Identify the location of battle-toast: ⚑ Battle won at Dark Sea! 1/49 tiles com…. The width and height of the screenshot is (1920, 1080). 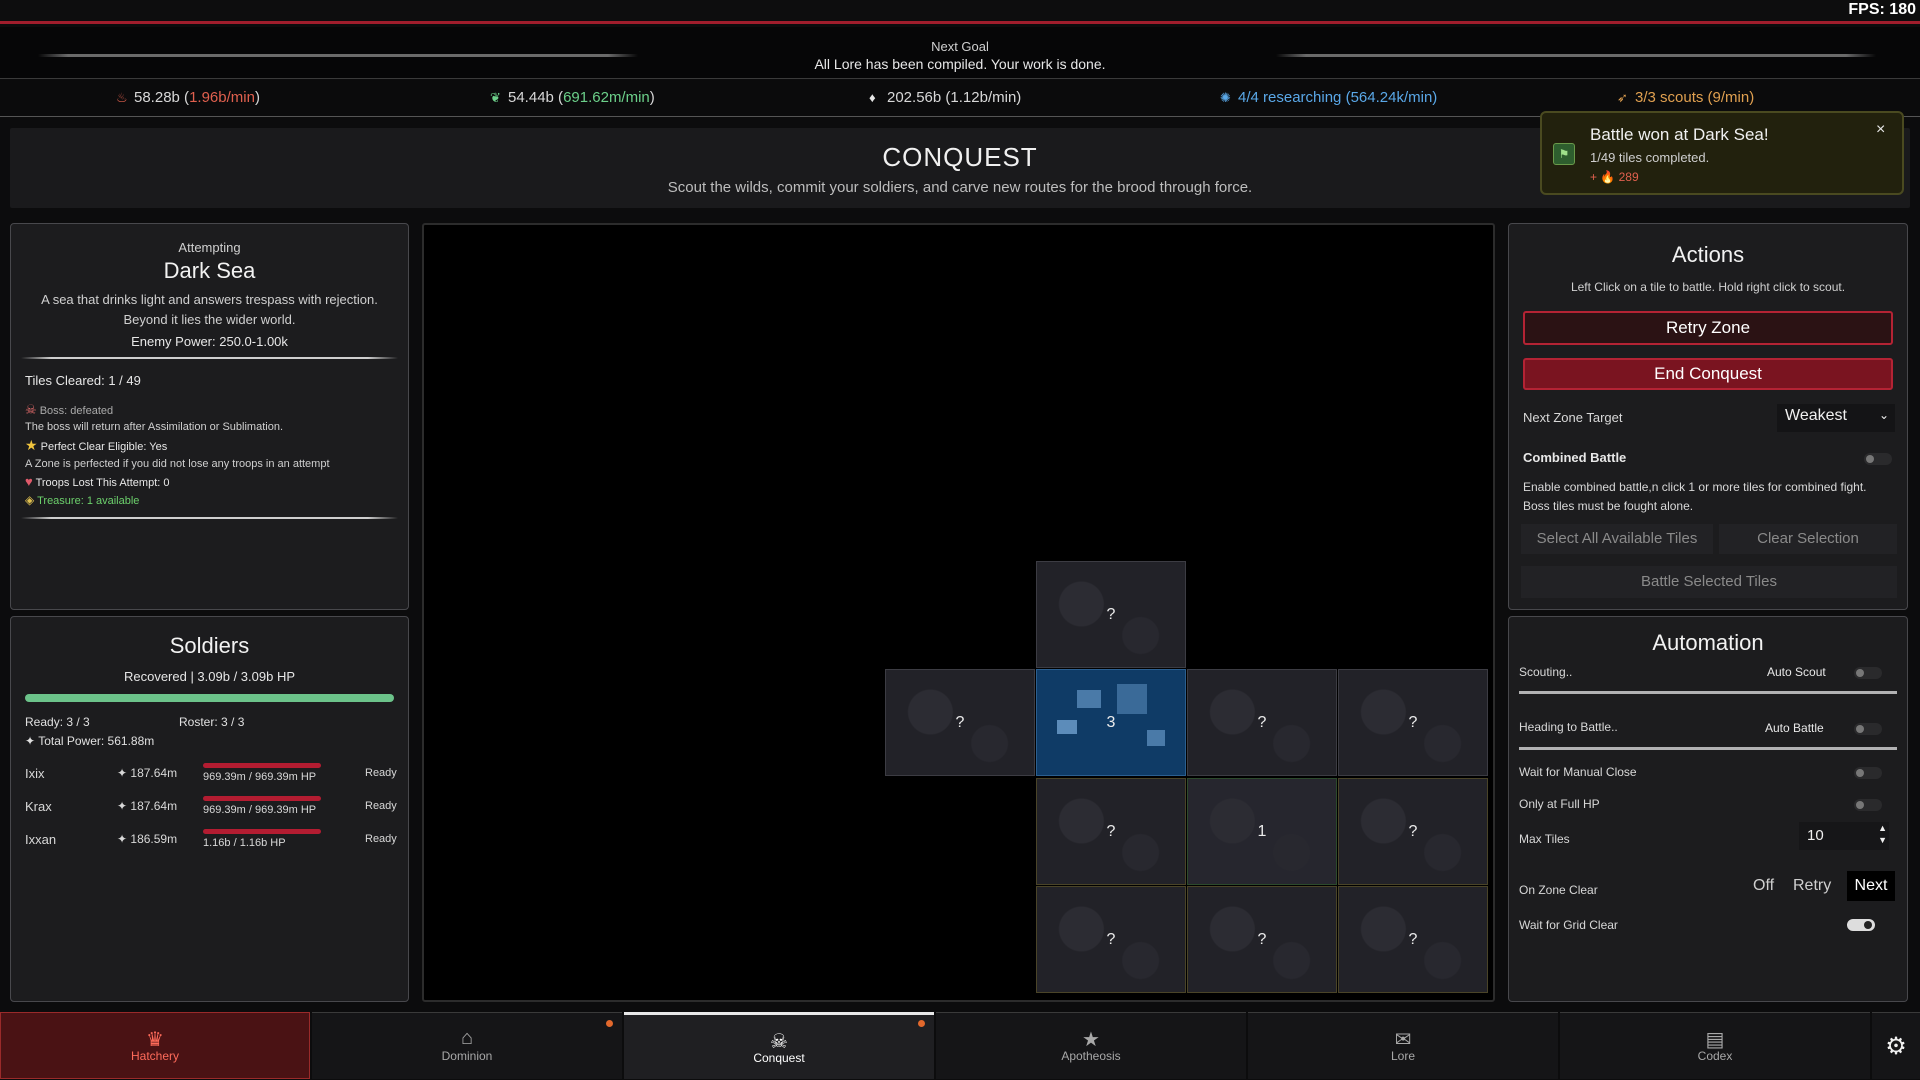
(1722, 153).